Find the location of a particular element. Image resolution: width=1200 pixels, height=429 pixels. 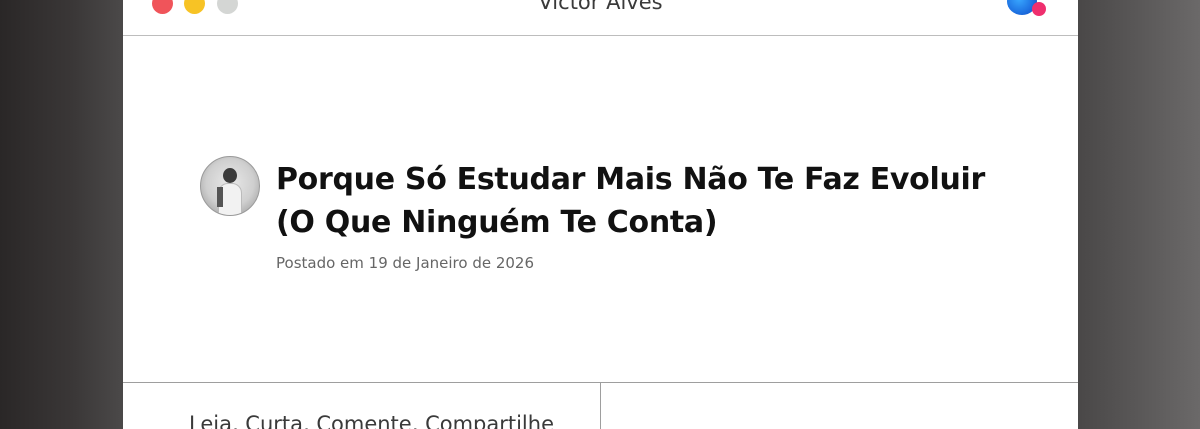

engagement-prompt: Leia, Curta, Comente, Compartilhe is located at coordinates (371, 420).